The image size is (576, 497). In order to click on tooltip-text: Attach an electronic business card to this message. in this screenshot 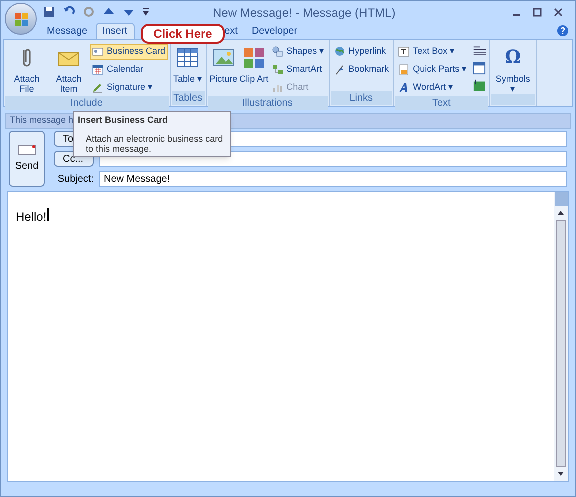, I will do `click(154, 144)`.